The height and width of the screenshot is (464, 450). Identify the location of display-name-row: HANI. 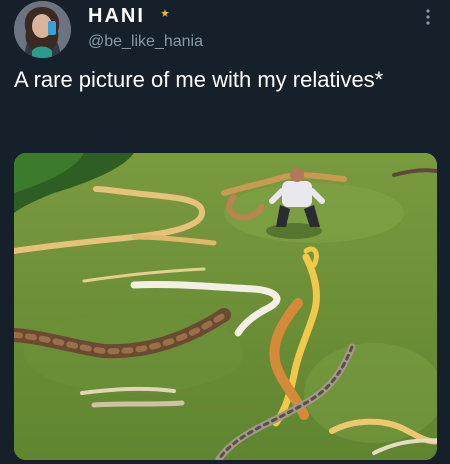
(130, 16).